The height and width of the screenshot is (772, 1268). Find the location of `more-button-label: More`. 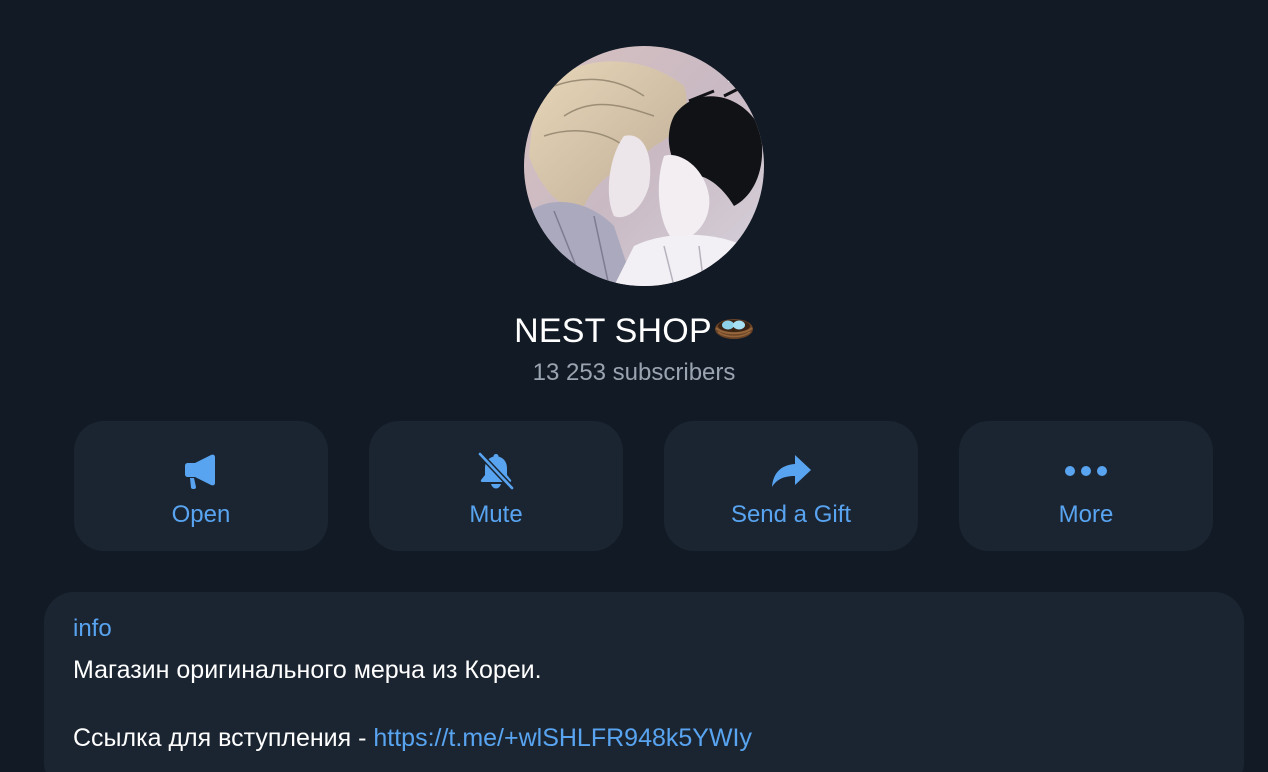

more-button-label: More is located at coordinates (1086, 514).